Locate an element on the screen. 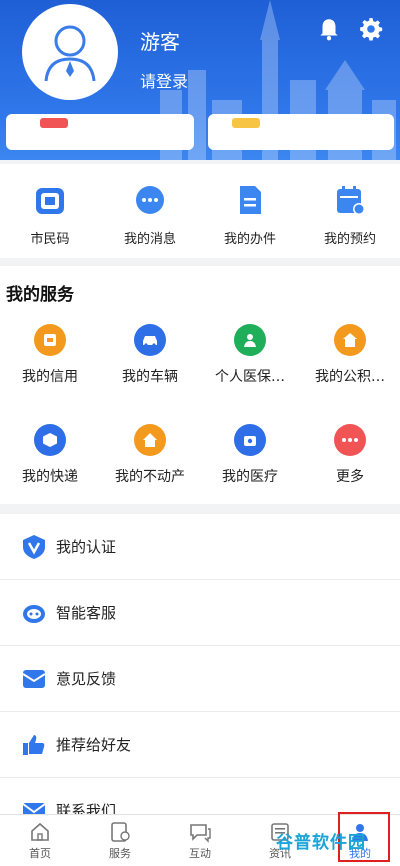  service-icon is located at coordinates (120, 832).